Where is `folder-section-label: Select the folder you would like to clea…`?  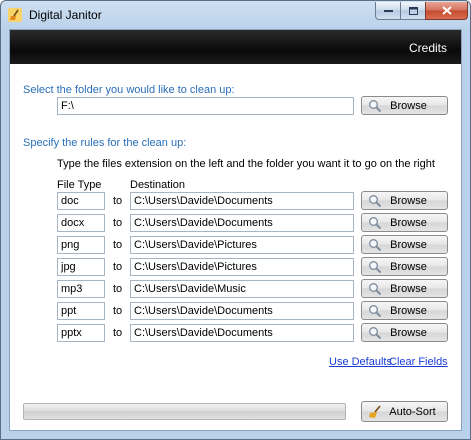 folder-section-label: Select the folder you would like to clea… is located at coordinates (129, 90).